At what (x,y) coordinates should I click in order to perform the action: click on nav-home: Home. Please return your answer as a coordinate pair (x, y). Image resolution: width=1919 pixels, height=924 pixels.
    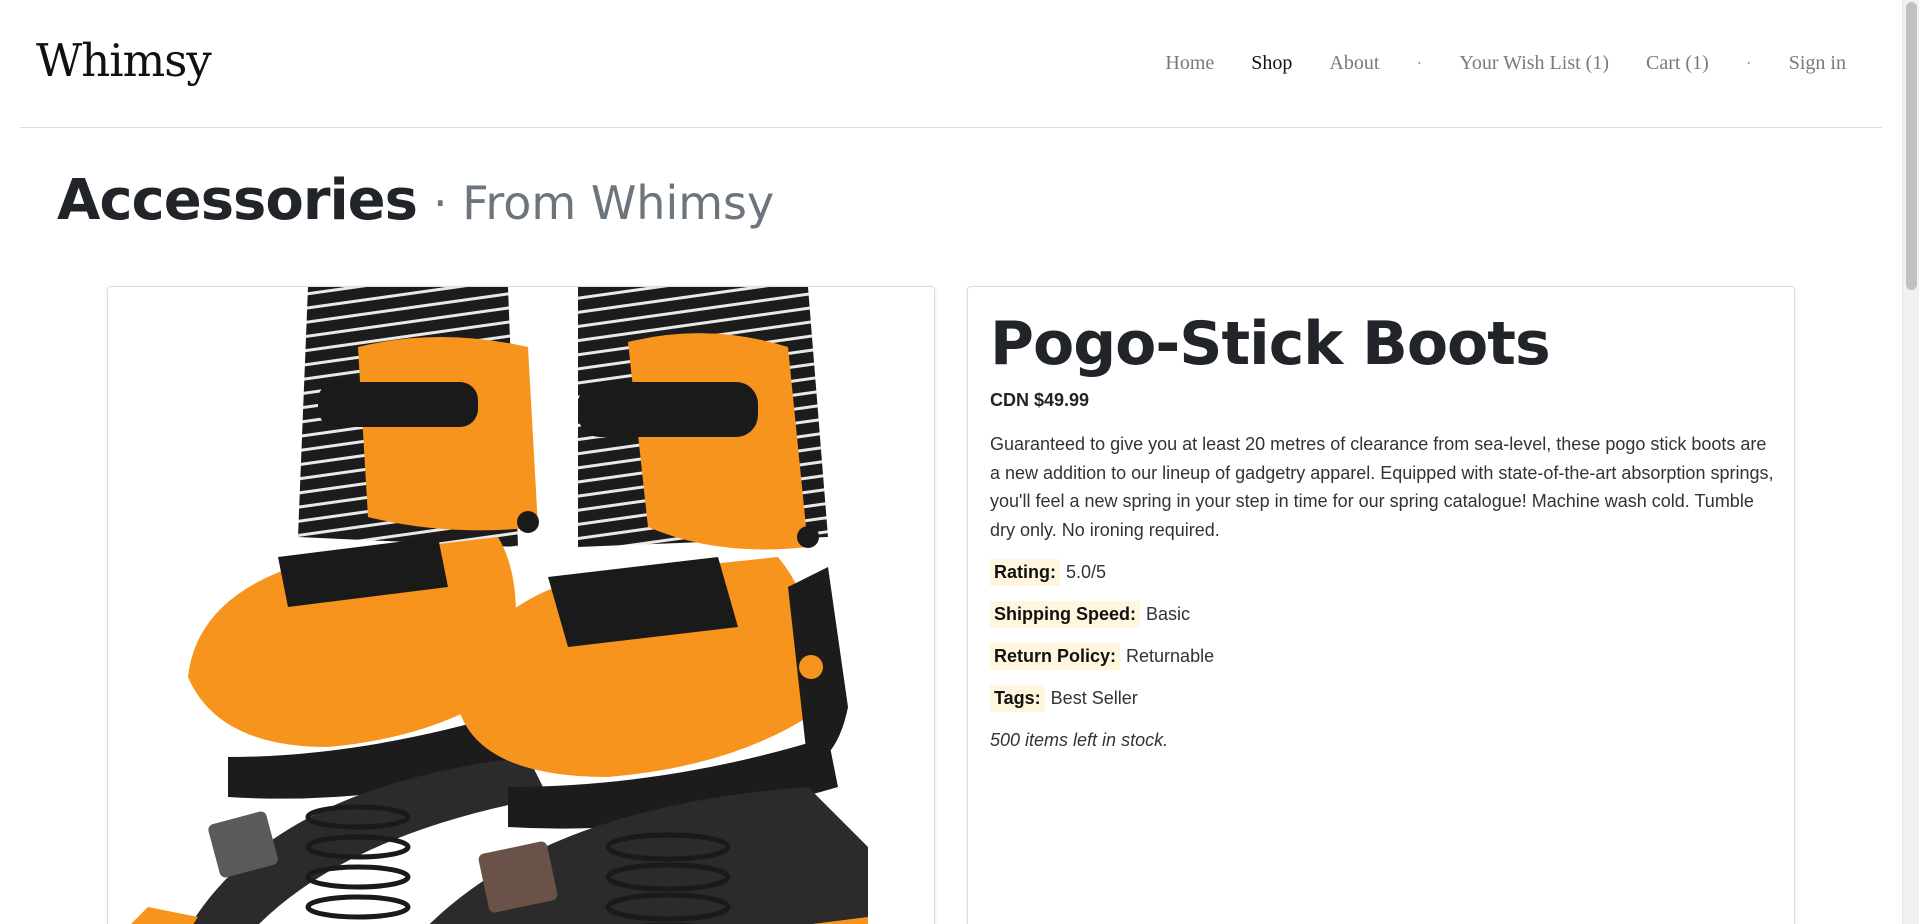
    Looking at the image, I should click on (1189, 63).